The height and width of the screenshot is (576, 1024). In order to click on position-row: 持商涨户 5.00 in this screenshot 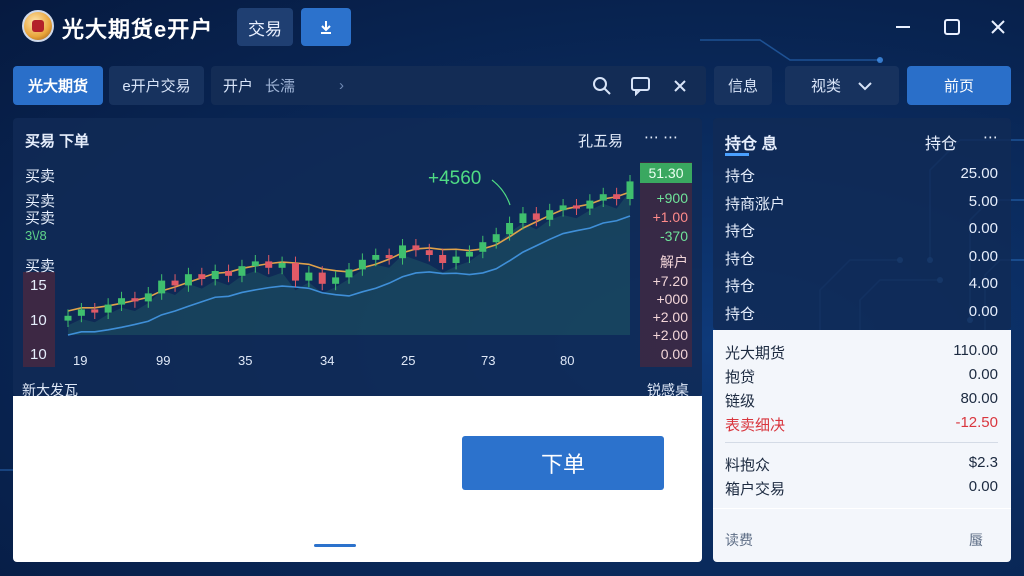, I will do `click(861, 203)`.